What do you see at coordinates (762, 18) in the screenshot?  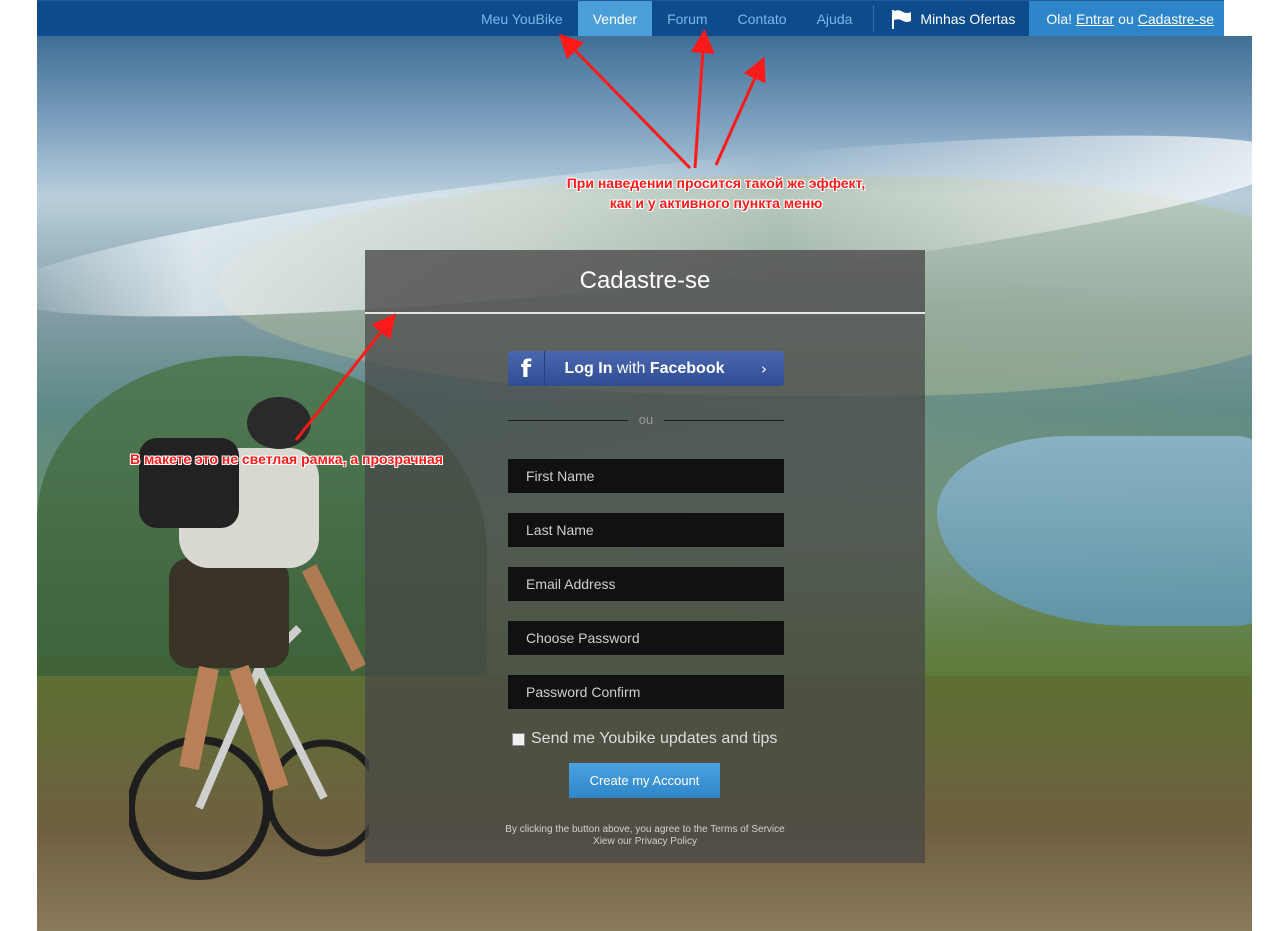 I see `nav-item-contato: Contato` at bounding box center [762, 18].